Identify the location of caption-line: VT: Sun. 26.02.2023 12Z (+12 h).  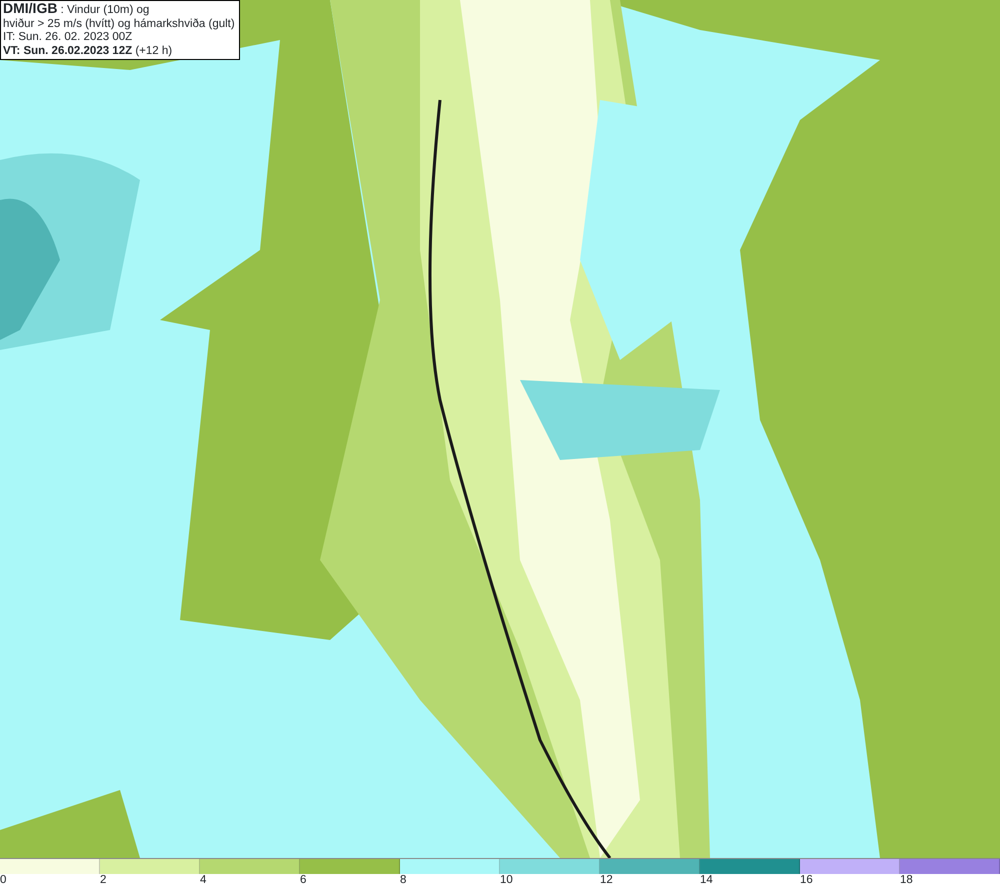
(88, 51).